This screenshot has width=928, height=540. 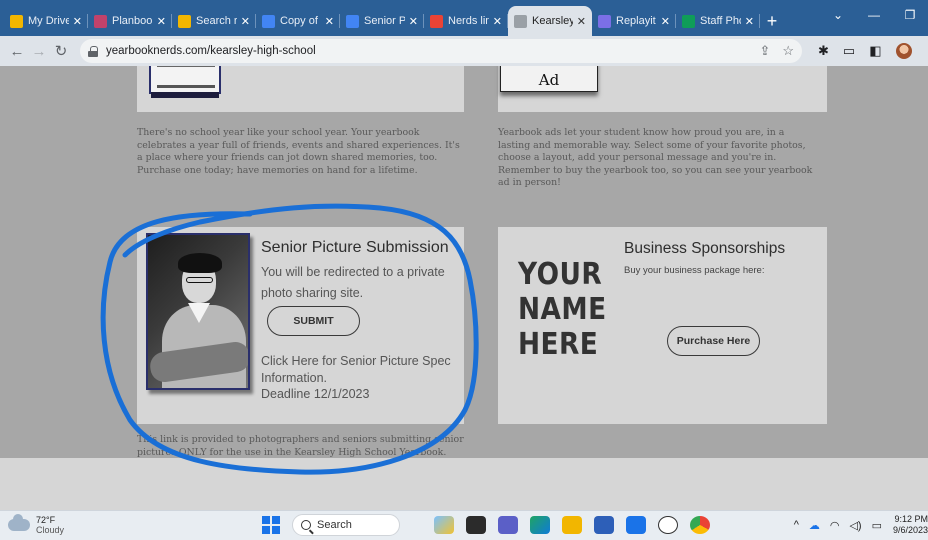 What do you see at coordinates (61, 51) in the screenshot?
I see `reload-button: ↻` at bounding box center [61, 51].